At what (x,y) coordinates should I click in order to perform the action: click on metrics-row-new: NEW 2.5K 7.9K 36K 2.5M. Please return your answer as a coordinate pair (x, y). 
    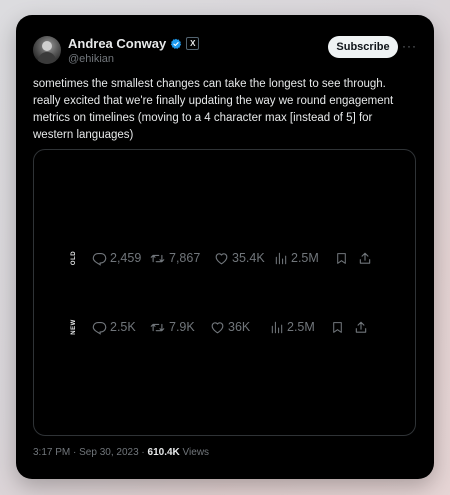
    Looking at the image, I should click on (224, 327).